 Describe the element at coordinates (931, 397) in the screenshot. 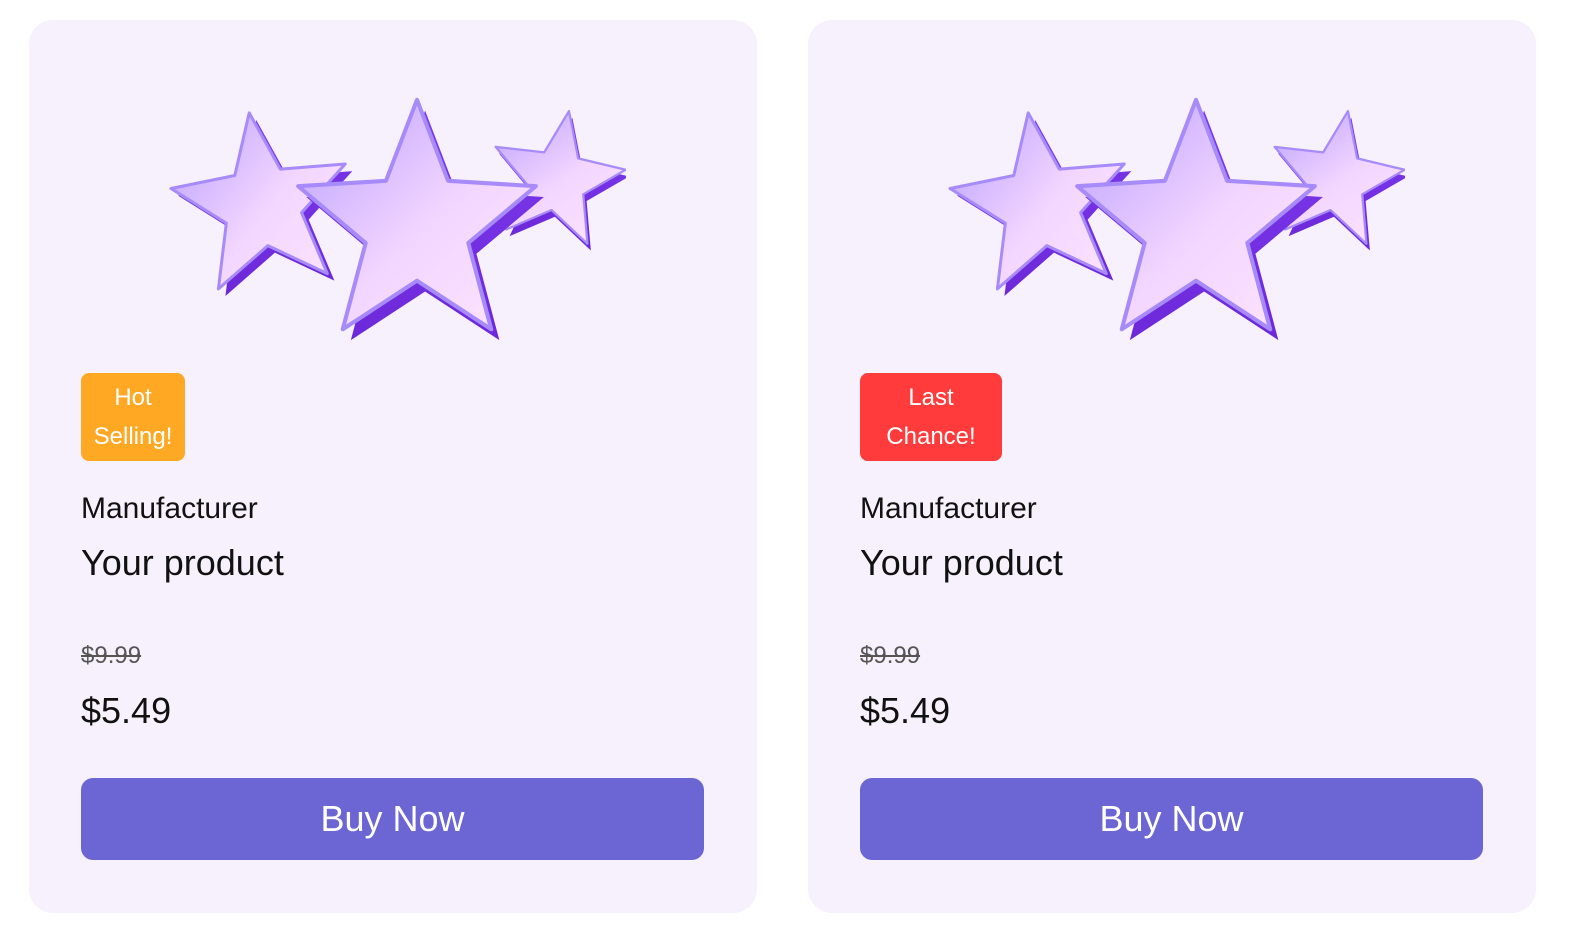

I see `badge-line-1: Last` at that location.